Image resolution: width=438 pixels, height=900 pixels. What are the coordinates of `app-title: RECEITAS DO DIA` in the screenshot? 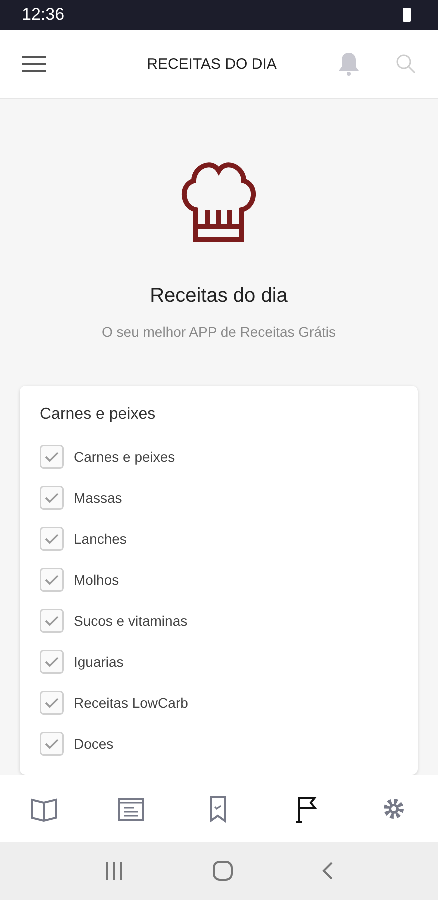 It's located at (212, 64).